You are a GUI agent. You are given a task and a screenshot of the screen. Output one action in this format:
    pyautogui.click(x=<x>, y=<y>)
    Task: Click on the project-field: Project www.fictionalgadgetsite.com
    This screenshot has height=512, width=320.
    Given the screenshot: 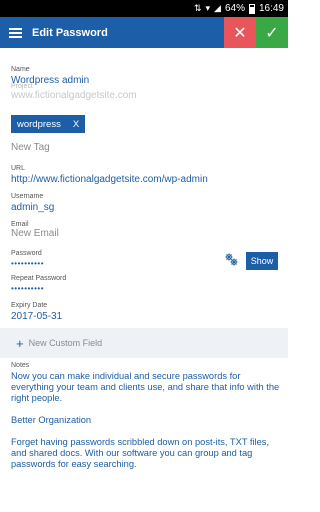 What is the action you would take?
    pyautogui.click(x=74, y=92)
    